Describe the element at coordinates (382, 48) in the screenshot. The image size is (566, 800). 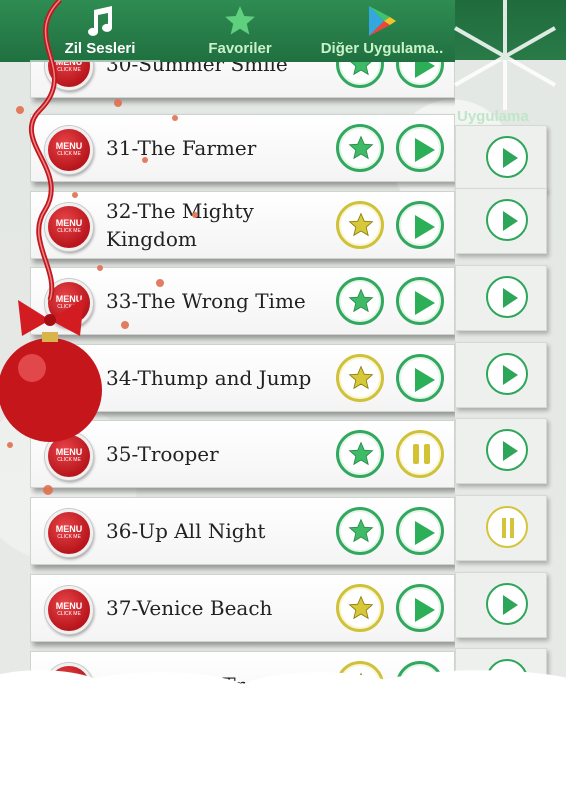
I see `tab-other-apps-label: Diğer Uygulama..` at that location.